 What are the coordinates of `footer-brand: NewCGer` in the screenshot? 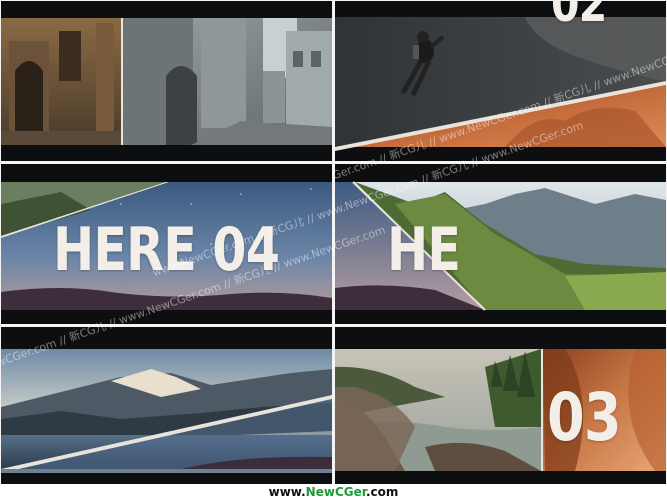 It's located at (335, 492).